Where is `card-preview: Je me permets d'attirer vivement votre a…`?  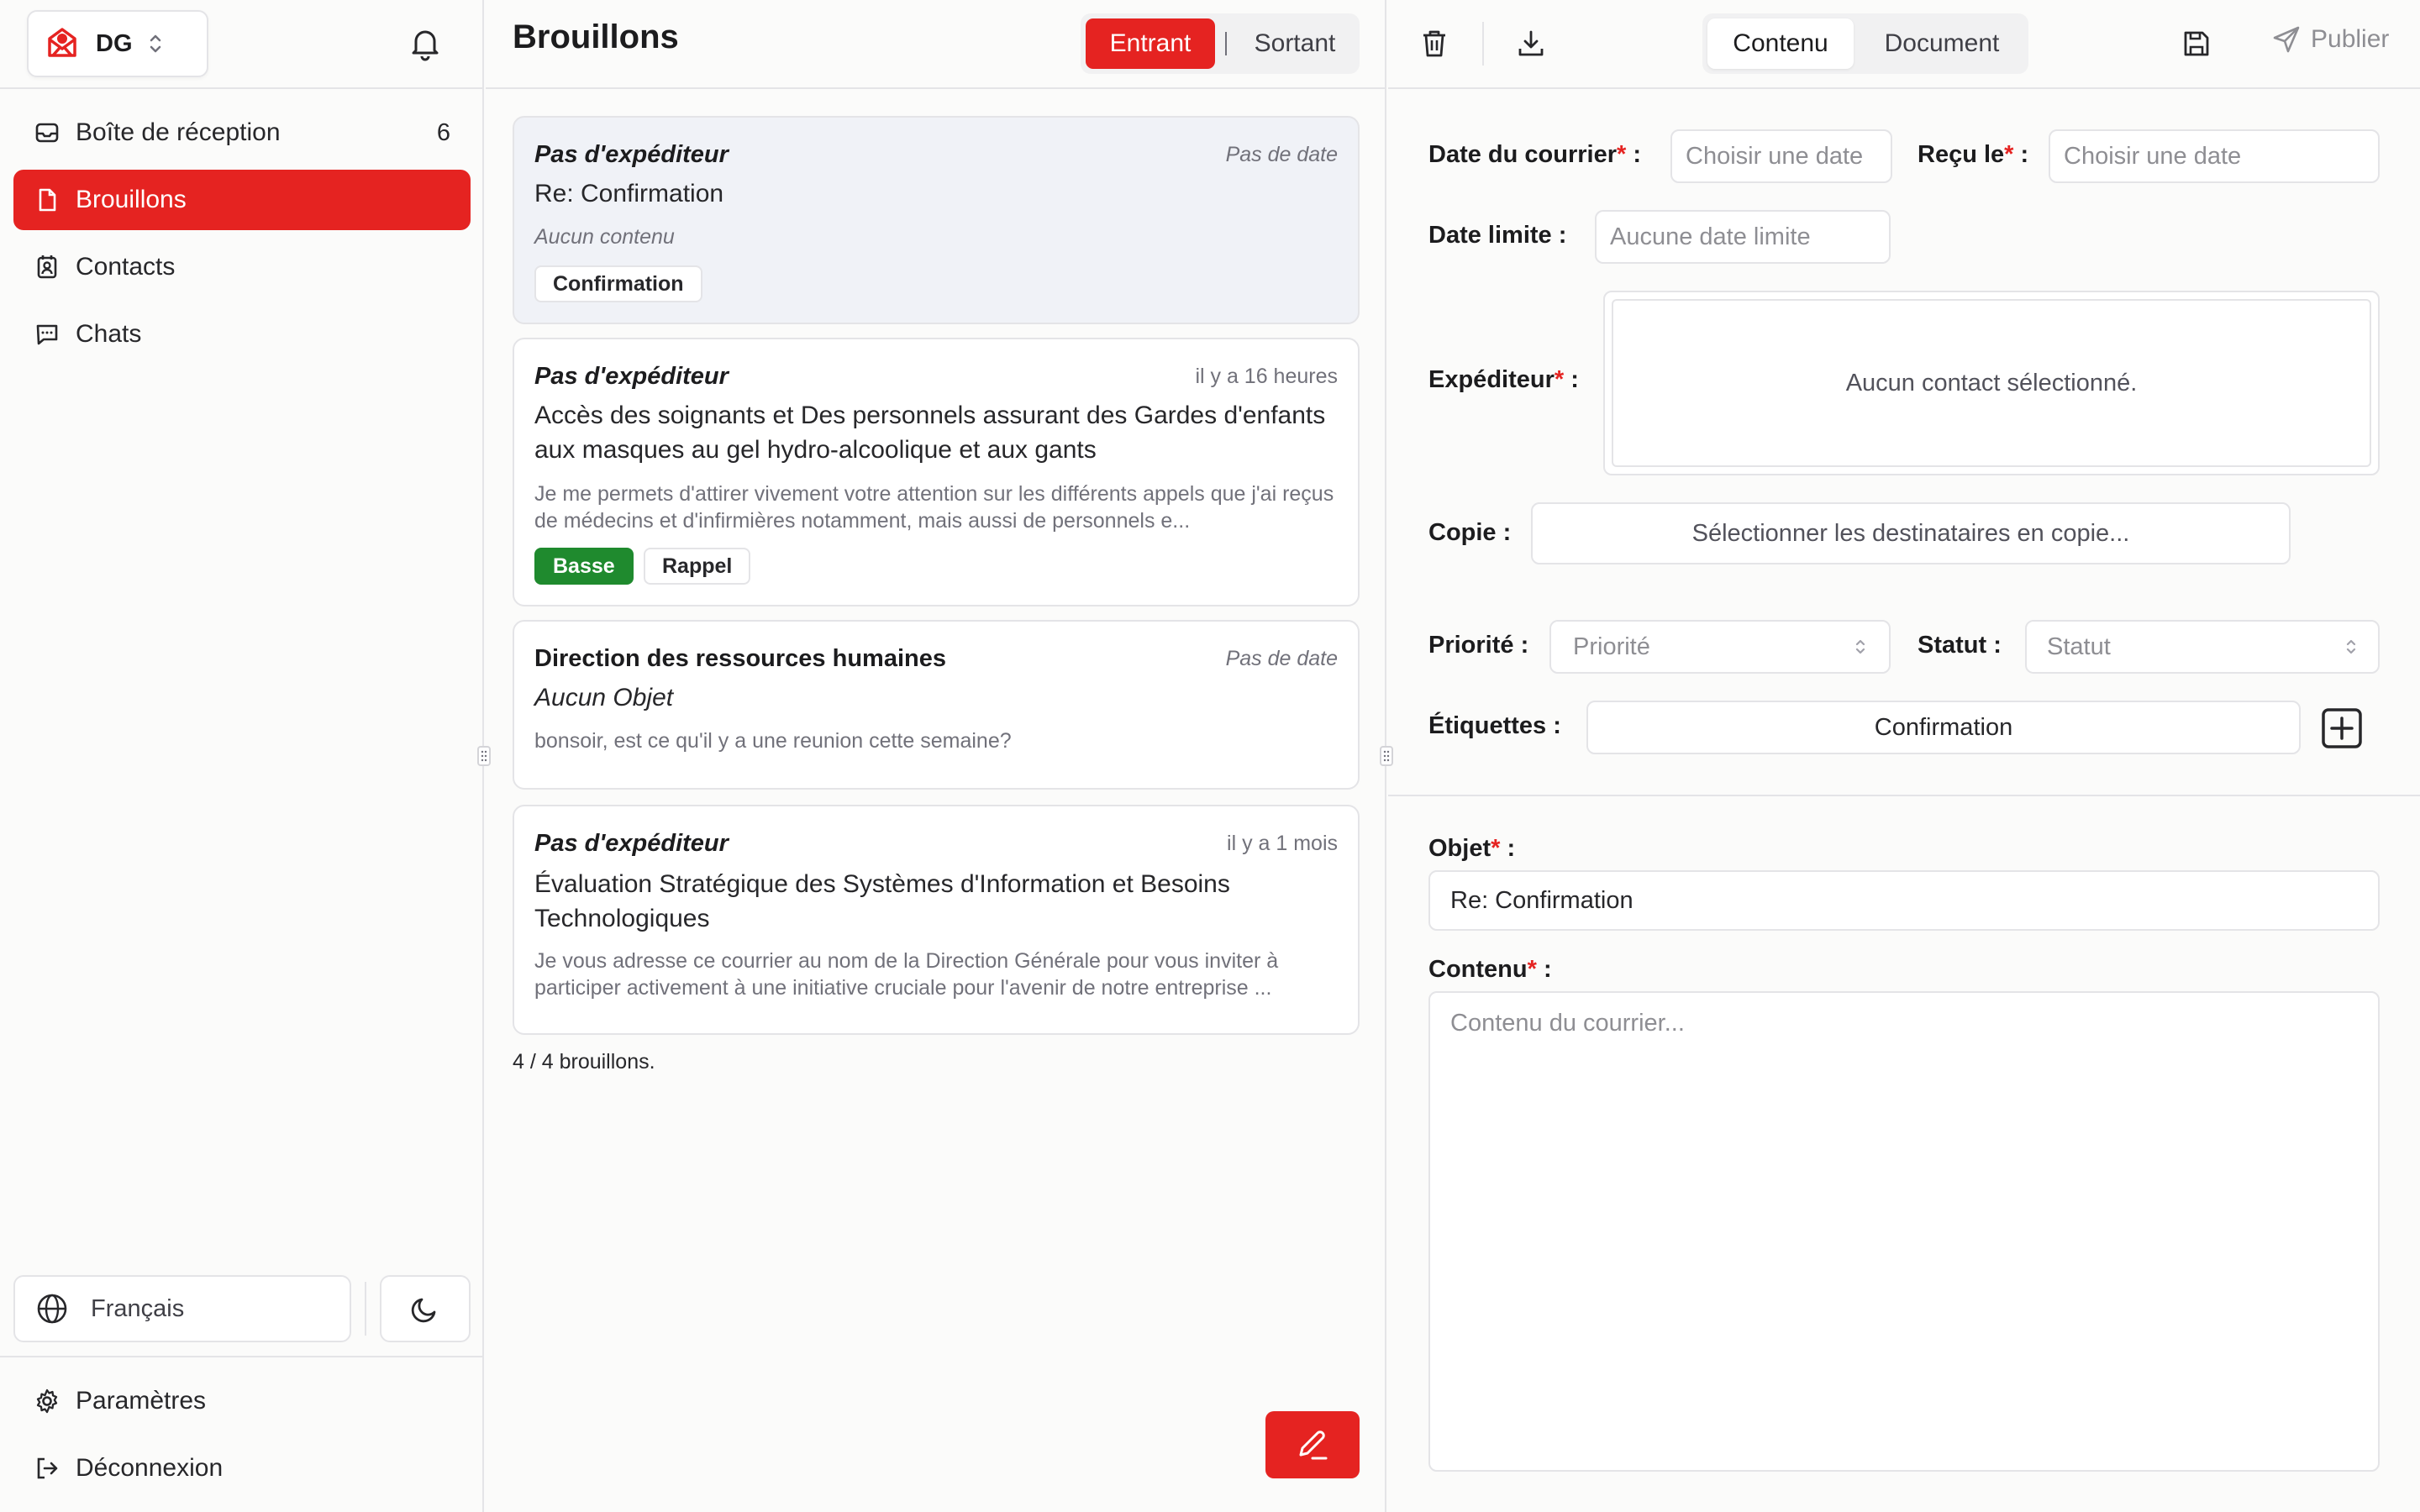 card-preview: Je me permets d'attirer vivement votre a… is located at coordinates (934, 507).